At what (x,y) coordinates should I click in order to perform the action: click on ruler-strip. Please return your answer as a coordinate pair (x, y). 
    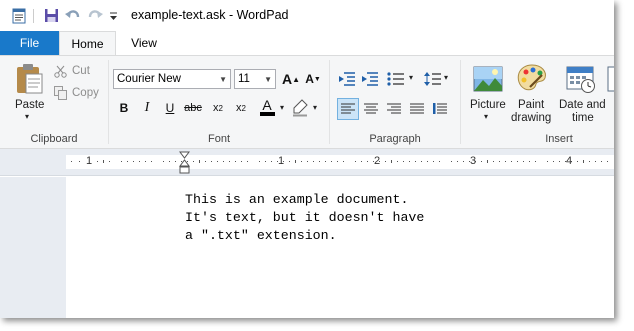
    Looking at the image, I should click on (340, 162).